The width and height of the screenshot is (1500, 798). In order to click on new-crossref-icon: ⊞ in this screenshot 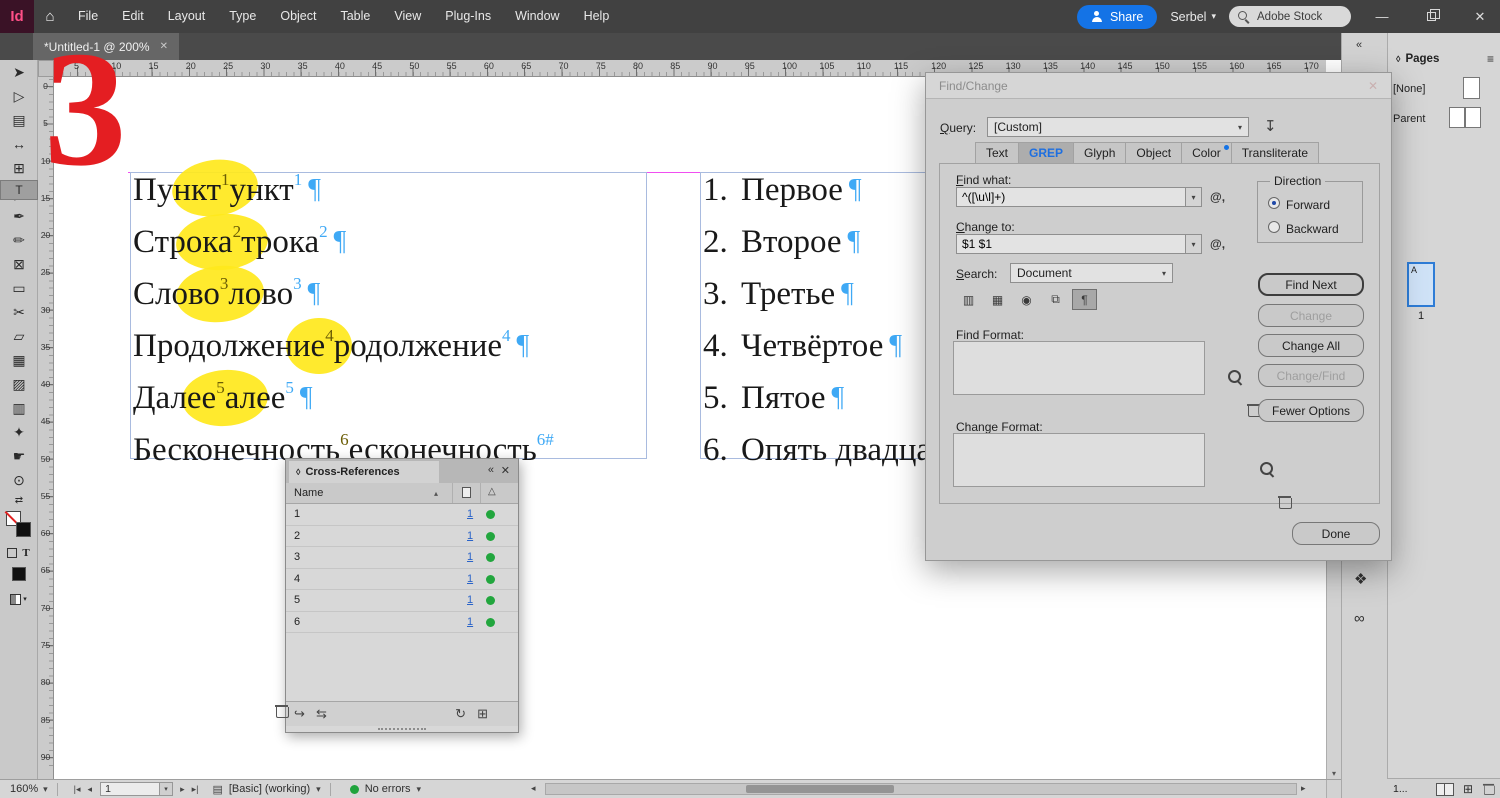, I will do `click(482, 714)`.